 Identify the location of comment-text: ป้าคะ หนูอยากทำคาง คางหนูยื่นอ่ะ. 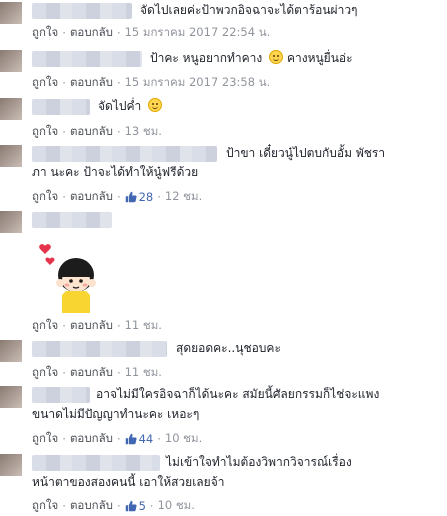
(251, 58).